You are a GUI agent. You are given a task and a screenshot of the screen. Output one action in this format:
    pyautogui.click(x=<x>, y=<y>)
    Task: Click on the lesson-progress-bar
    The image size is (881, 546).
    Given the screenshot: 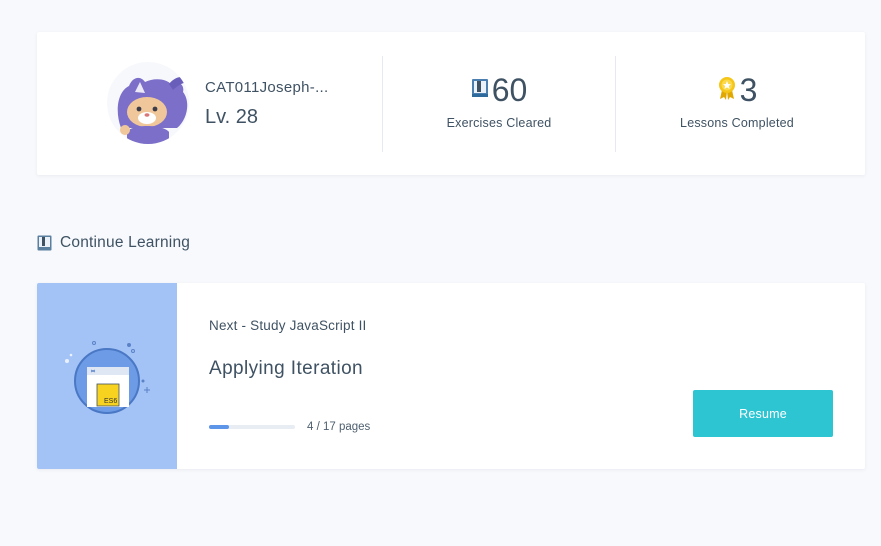 What is the action you would take?
    pyautogui.click(x=252, y=427)
    